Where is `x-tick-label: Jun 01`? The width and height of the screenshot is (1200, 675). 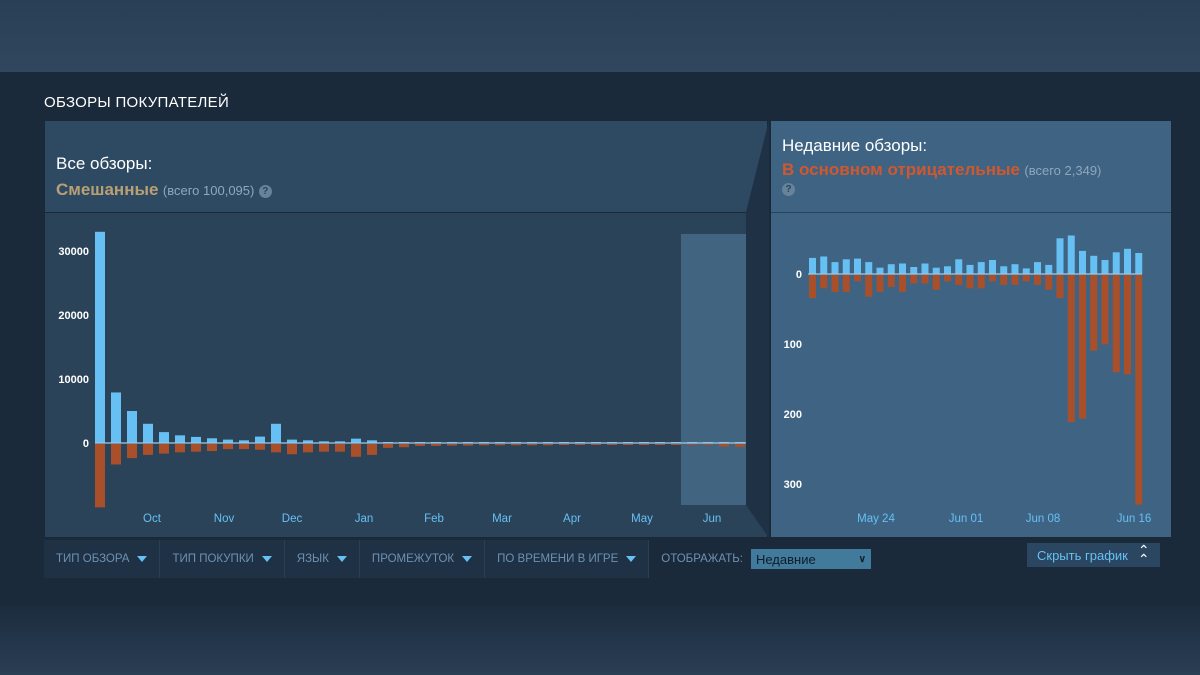 x-tick-label: Jun 01 is located at coordinates (966, 519).